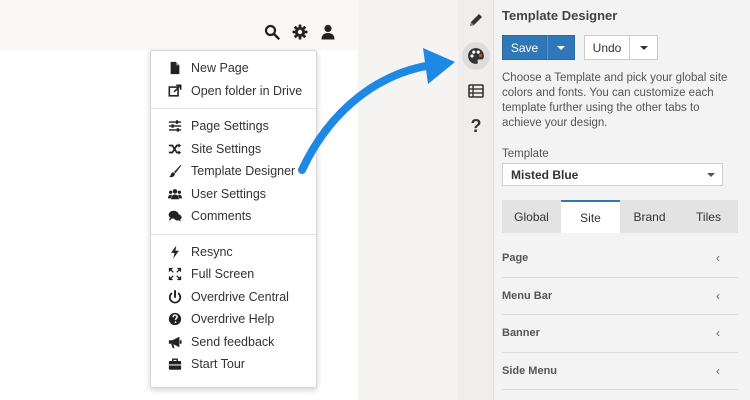 This screenshot has height=400, width=750. What do you see at coordinates (272, 32) in the screenshot?
I see `search-icon` at bounding box center [272, 32].